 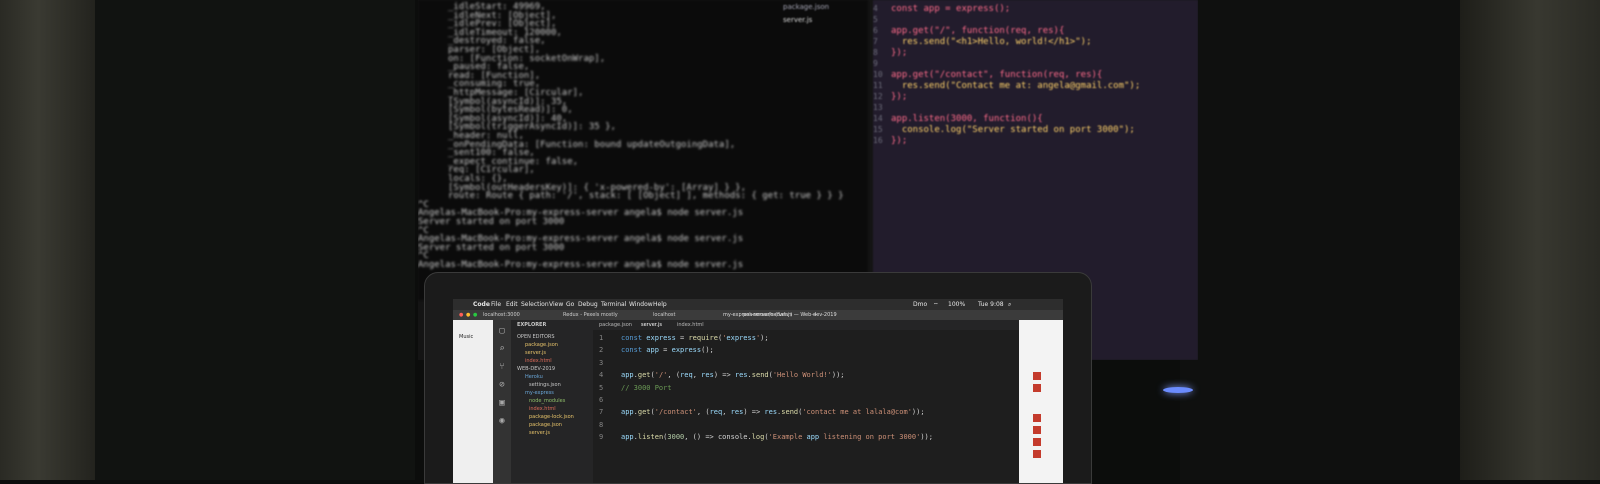 What do you see at coordinates (502, 367) in the screenshot?
I see `source-control-icon: ⑂` at bounding box center [502, 367].